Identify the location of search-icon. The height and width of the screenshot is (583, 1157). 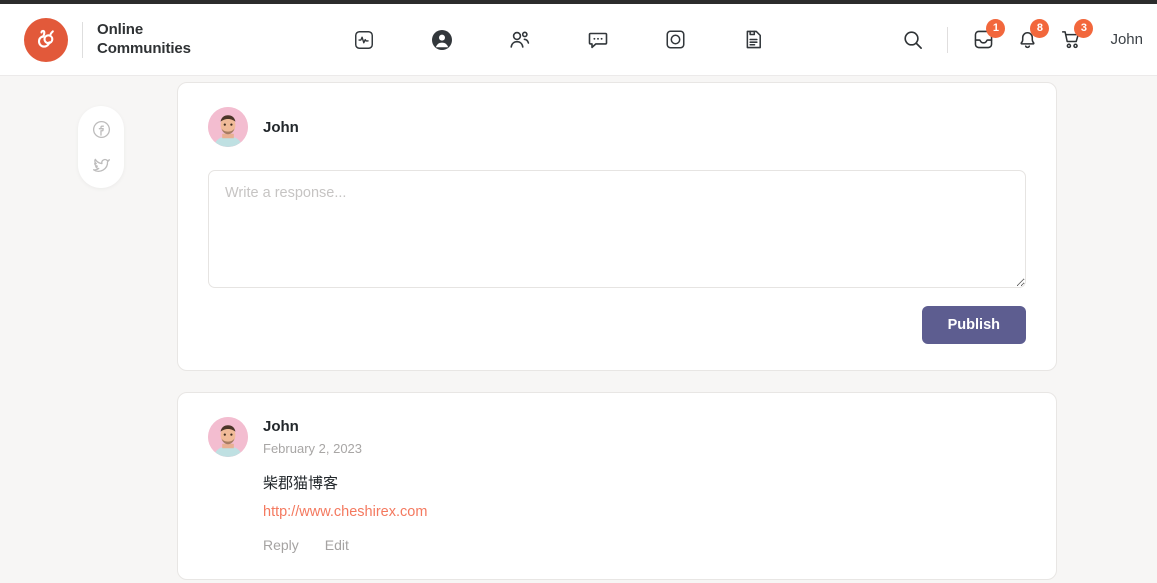
(912, 39).